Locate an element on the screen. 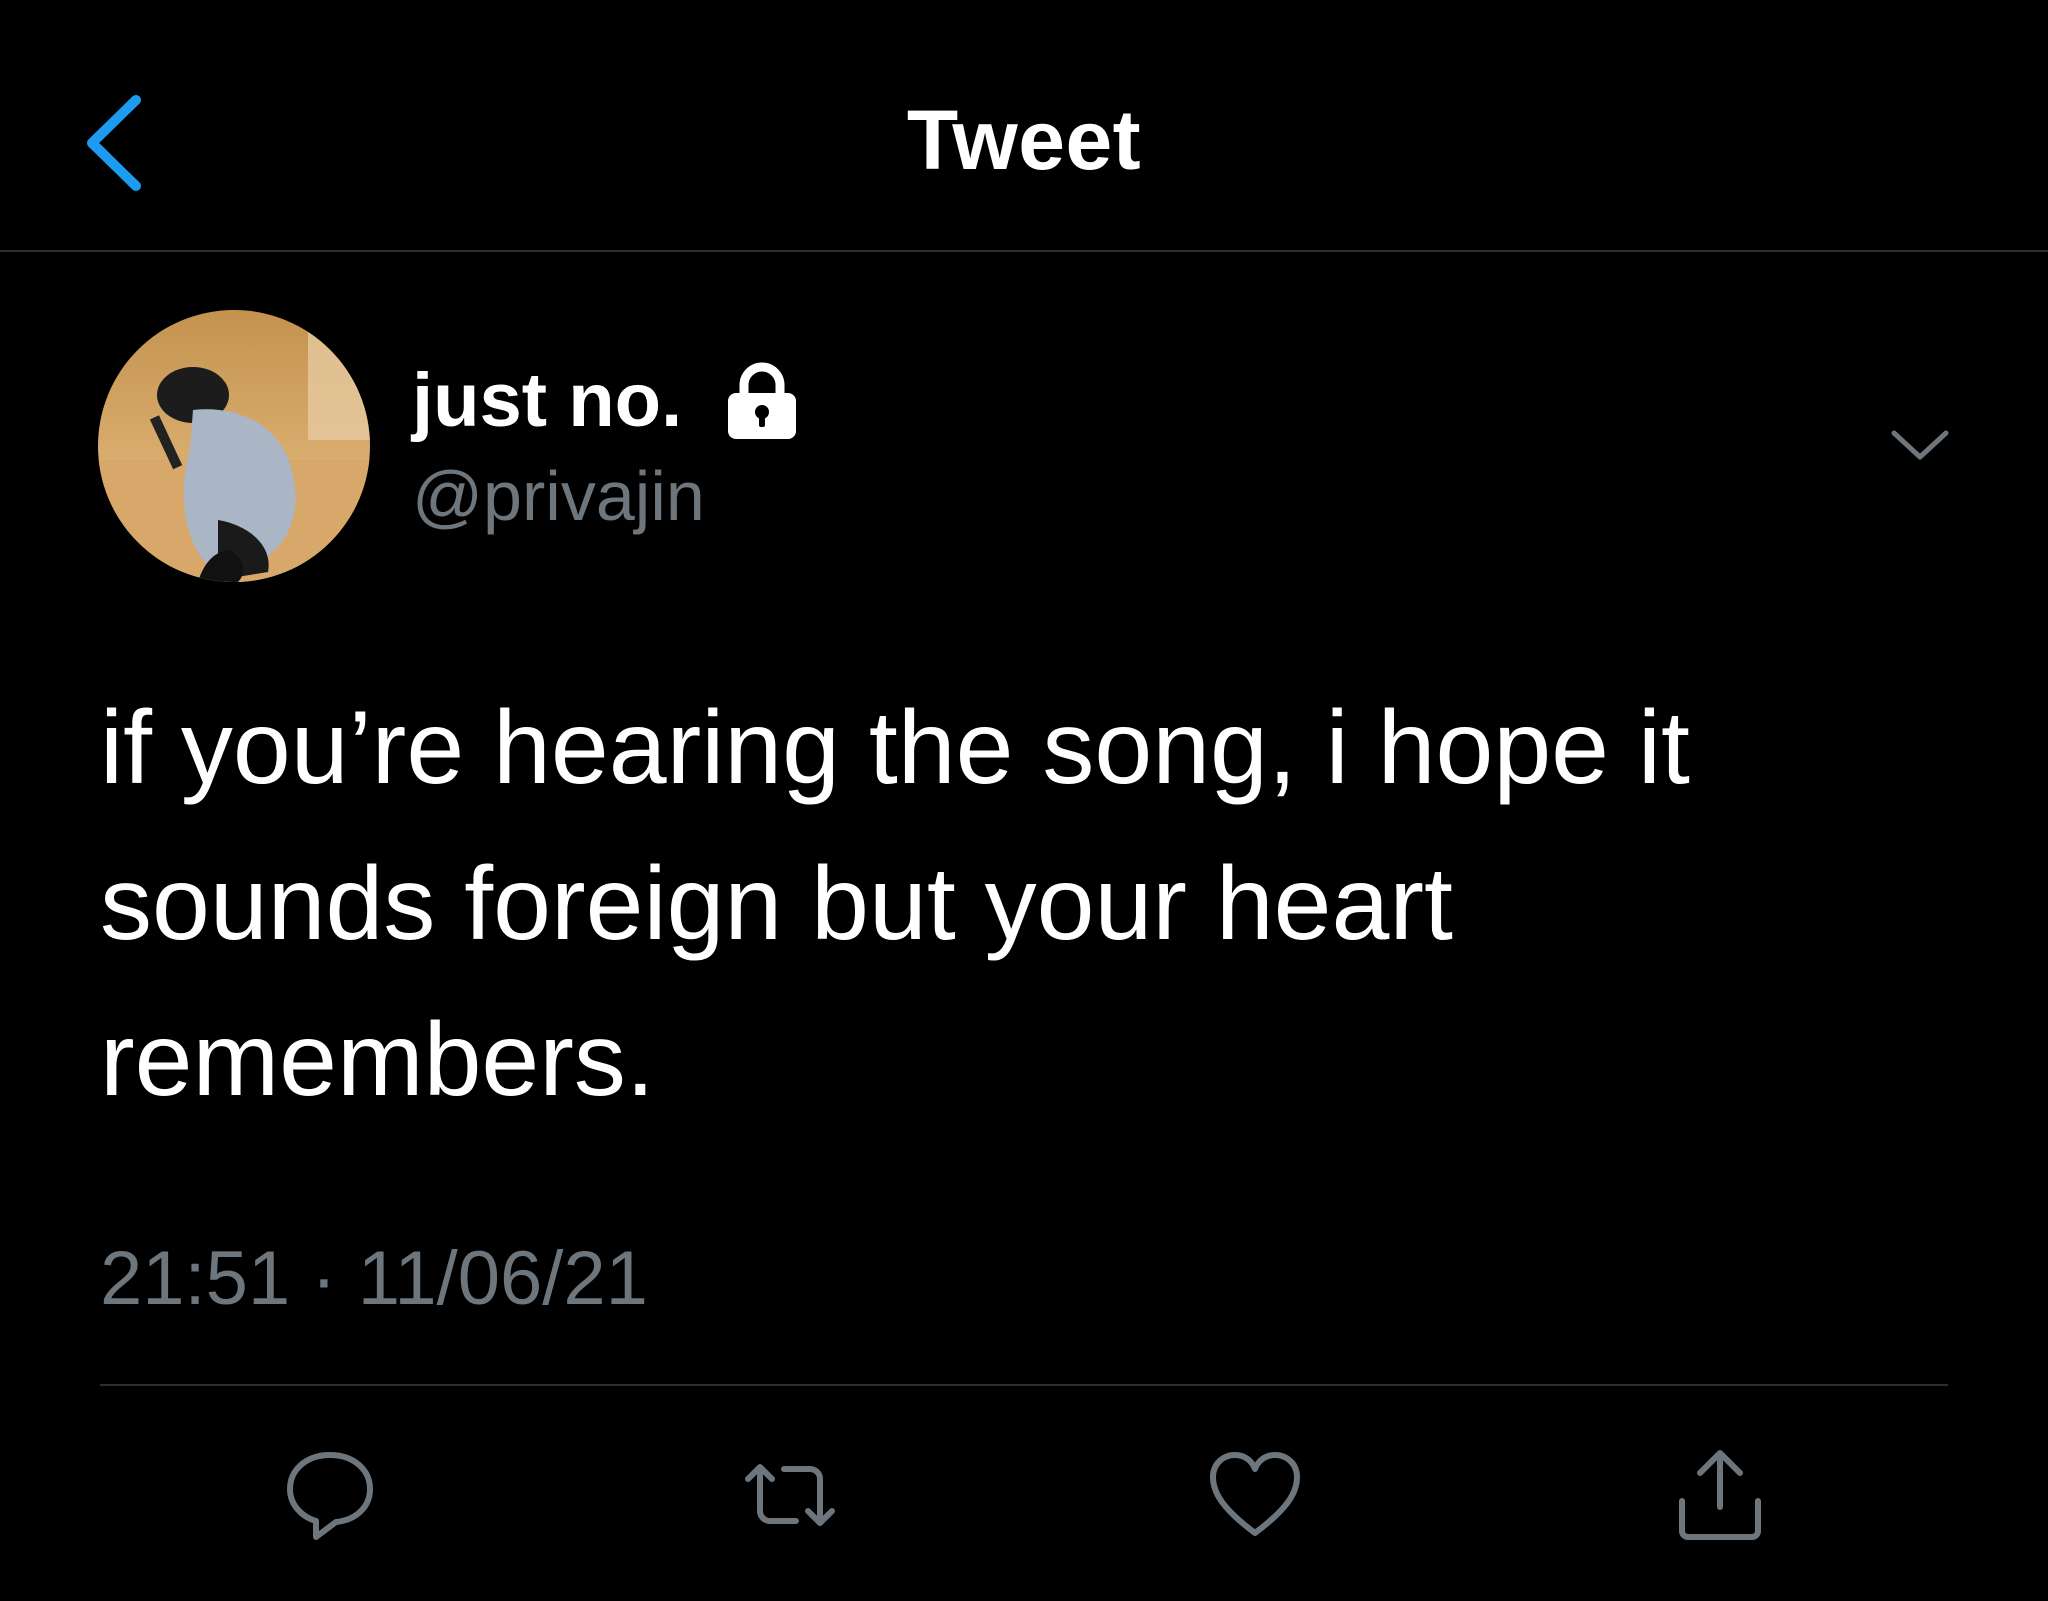 Image resolution: width=2048 pixels, height=1601 pixels. reply-icon is located at coordinates (330, 1496).